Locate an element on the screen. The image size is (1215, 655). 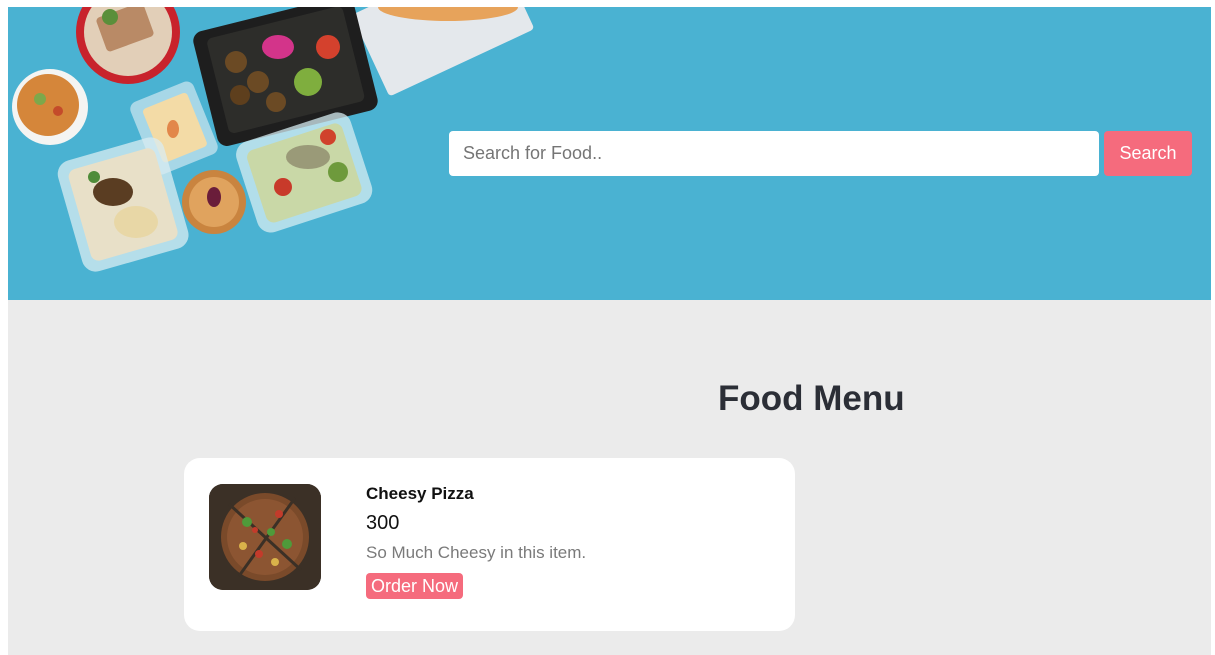
search-input is located at coordinates (774, 153).